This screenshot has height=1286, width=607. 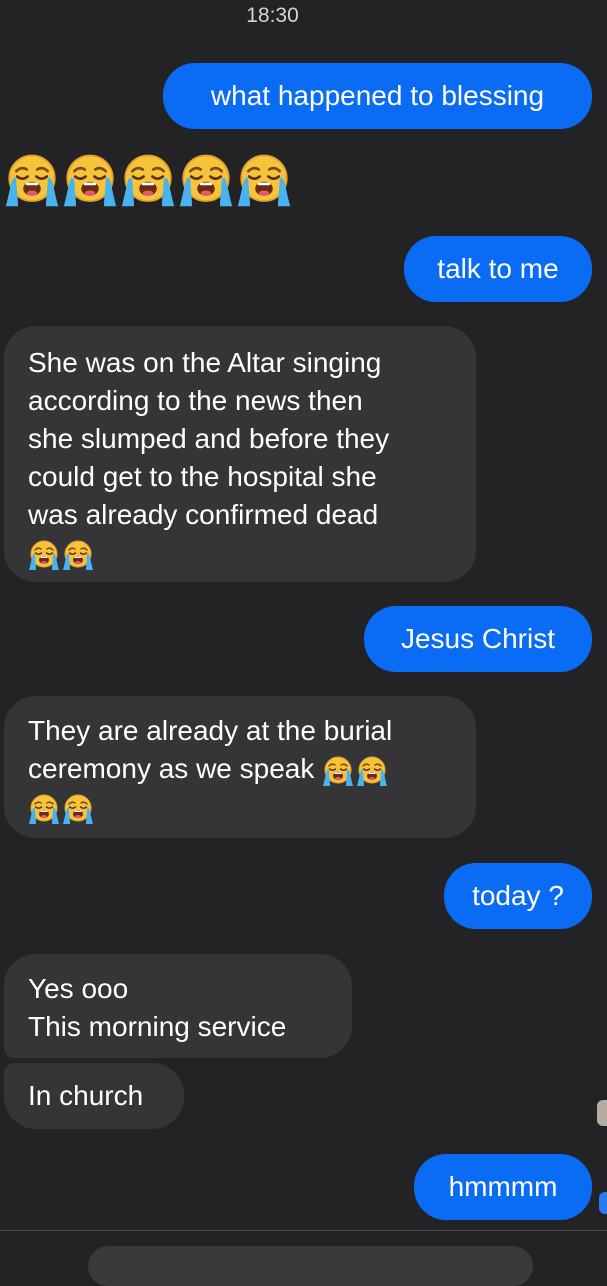 I want to click on outgoing-message: today ?, so click(x=518, y=896).